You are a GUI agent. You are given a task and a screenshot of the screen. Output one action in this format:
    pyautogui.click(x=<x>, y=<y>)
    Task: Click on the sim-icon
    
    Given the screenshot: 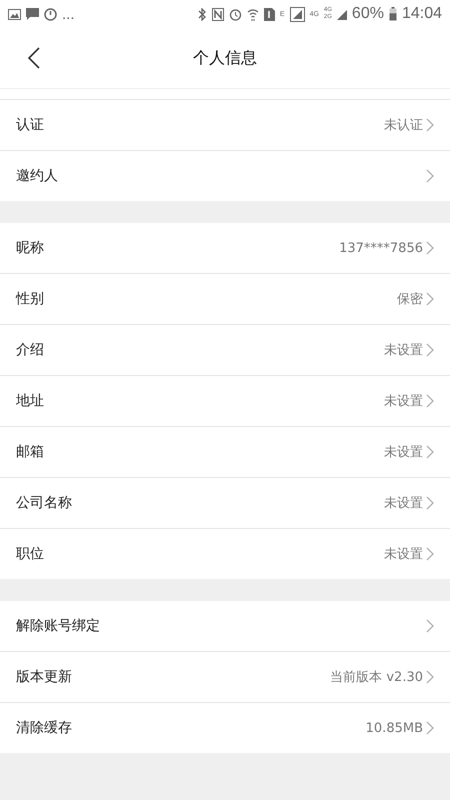 What is the action you would take?
    pyautogui.click(x=269, y=14)
    